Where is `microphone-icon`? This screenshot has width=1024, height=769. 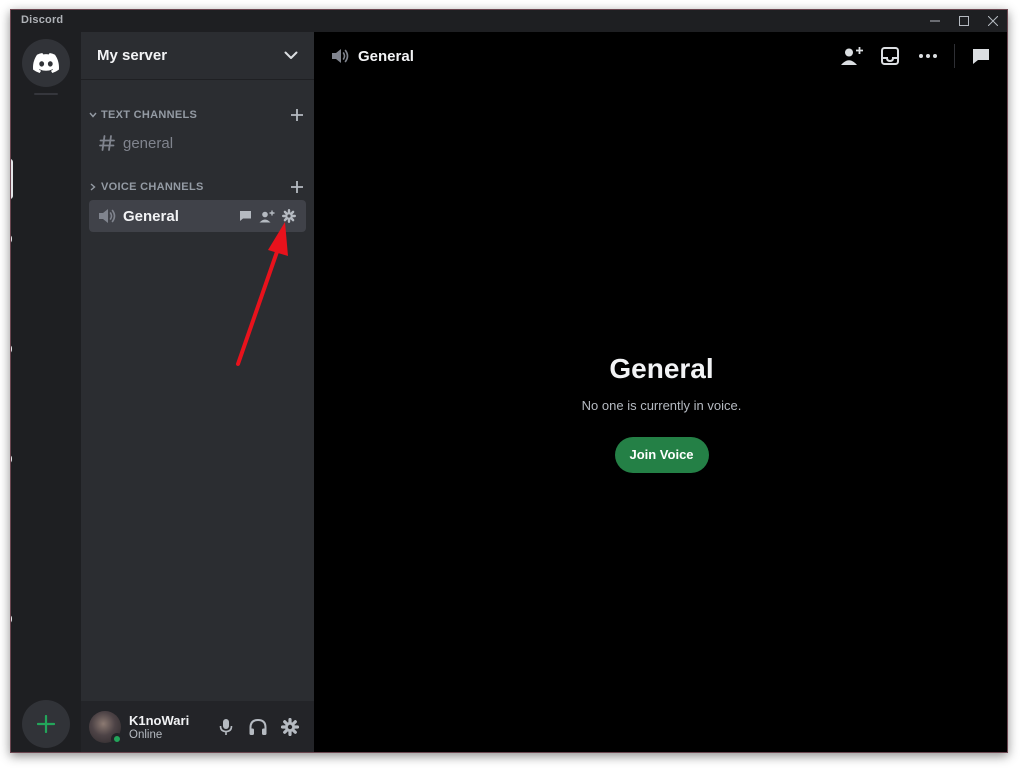
microphone-icon is located at coordinates (226, 727).